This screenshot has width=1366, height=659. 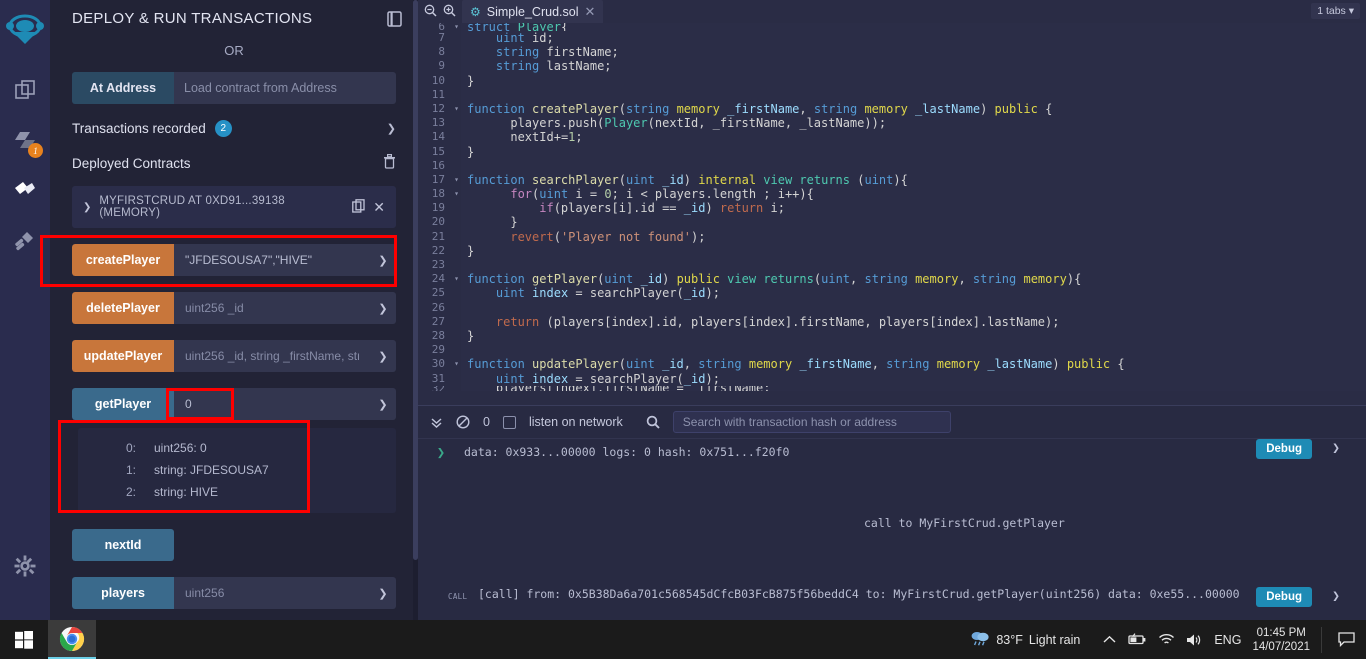 I want to click on updatePlayer-input, so click(x=272, y=356).